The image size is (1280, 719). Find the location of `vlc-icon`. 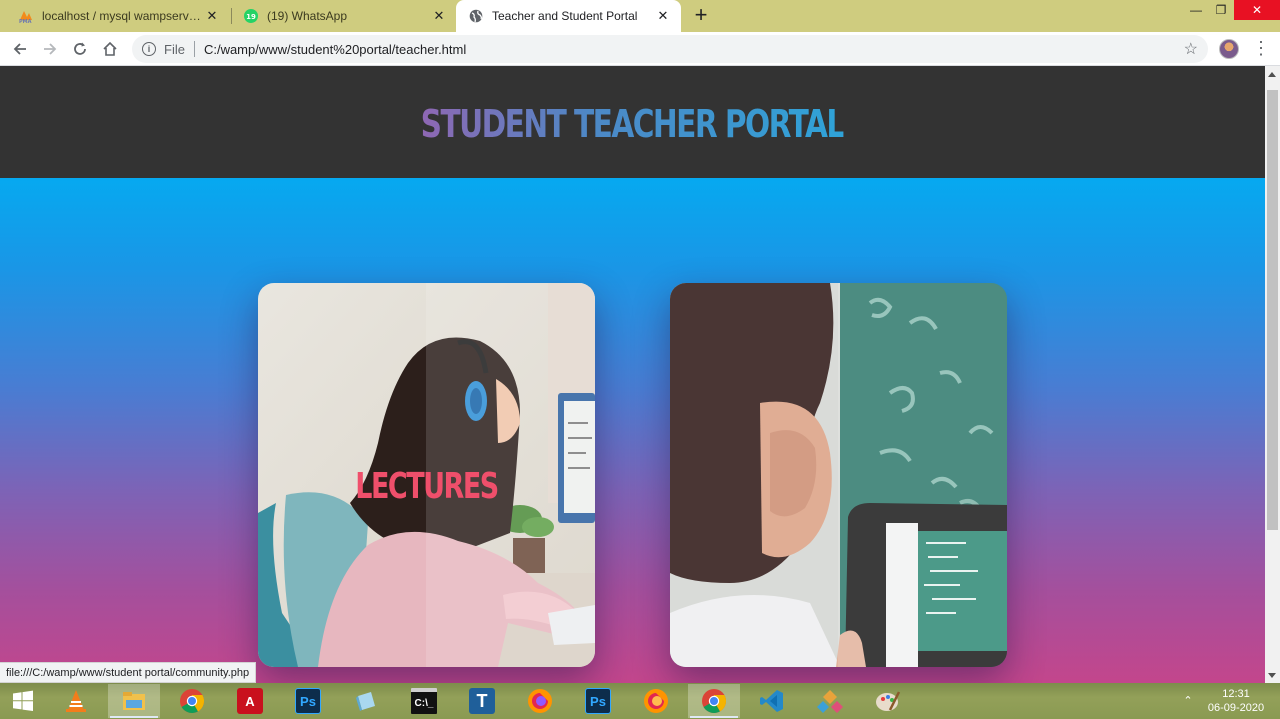

vlc-icon is located at coordinates (76, 701).